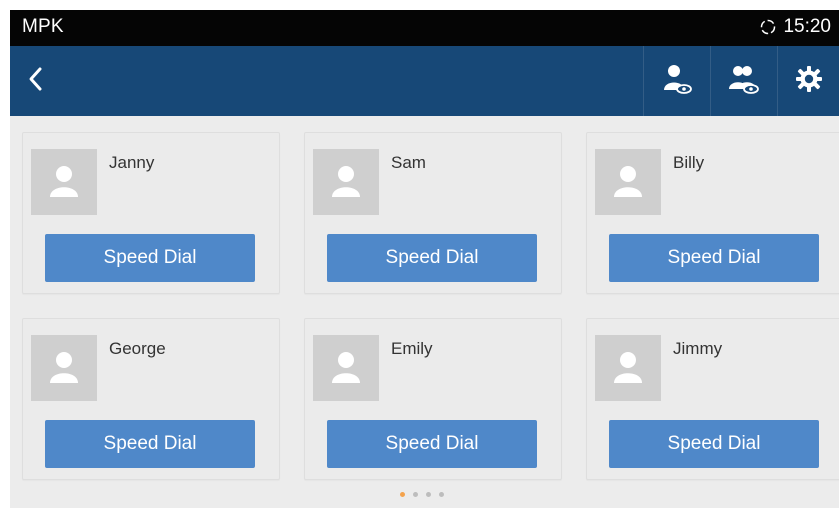 This screenshot has height=508, width=839. Describe the element at coordinates (698, 348) in the screenshot. I see `contact-name: Jimmy` at that location.